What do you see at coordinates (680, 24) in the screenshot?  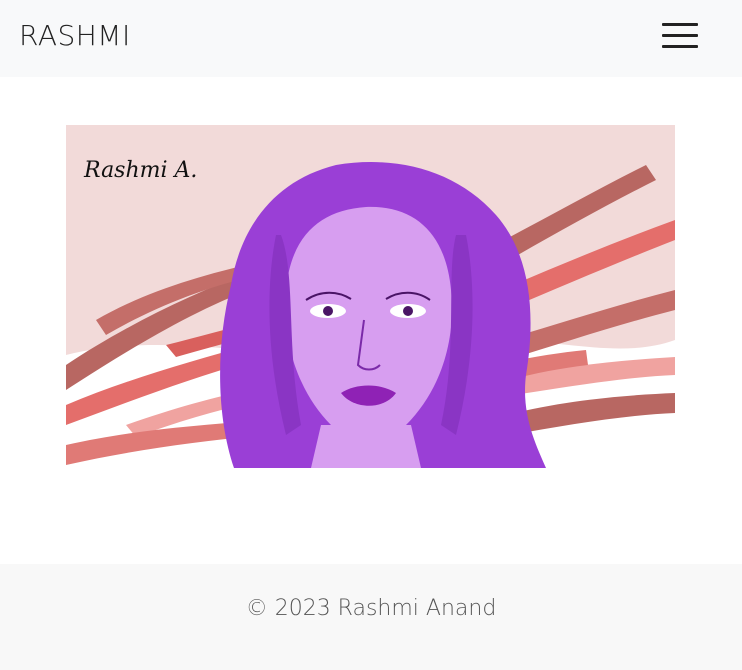 I see `hamburger-line-top` at bounding box center [680, 24].